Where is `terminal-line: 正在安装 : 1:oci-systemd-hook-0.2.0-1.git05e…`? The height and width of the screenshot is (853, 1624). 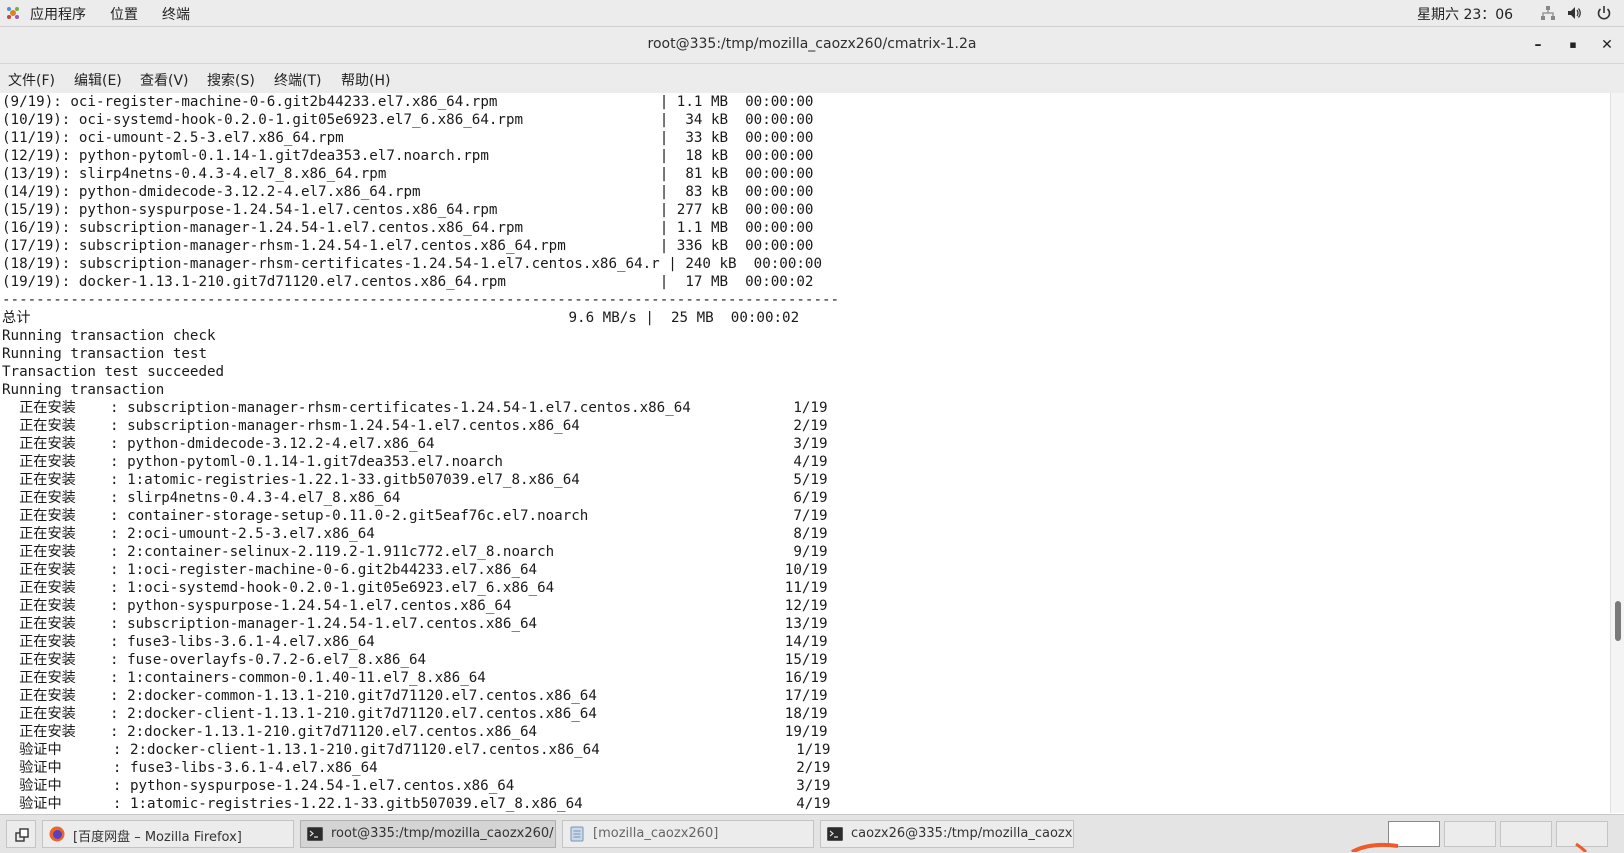
terminal-line: 正在安装 : 1:oci-systemd-hook-0.2.0-1.git05e… is located at coordinates (415, 588).